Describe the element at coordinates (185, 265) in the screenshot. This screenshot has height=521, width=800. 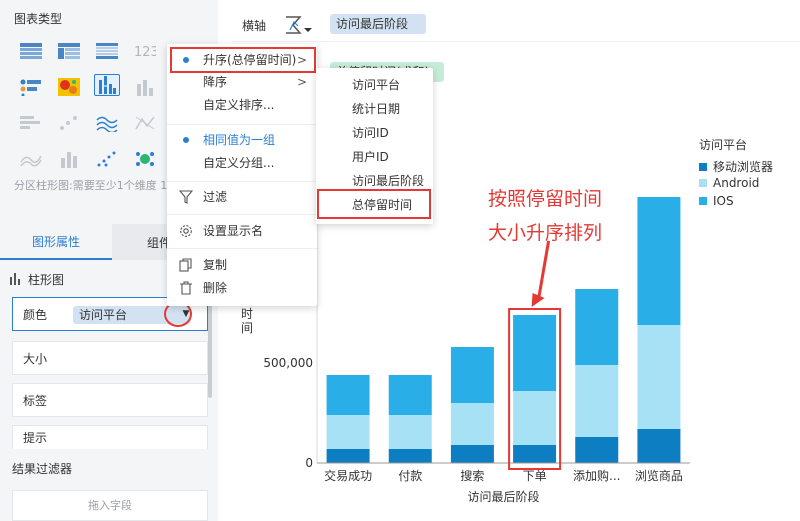
I see `copy-icon` at that location.